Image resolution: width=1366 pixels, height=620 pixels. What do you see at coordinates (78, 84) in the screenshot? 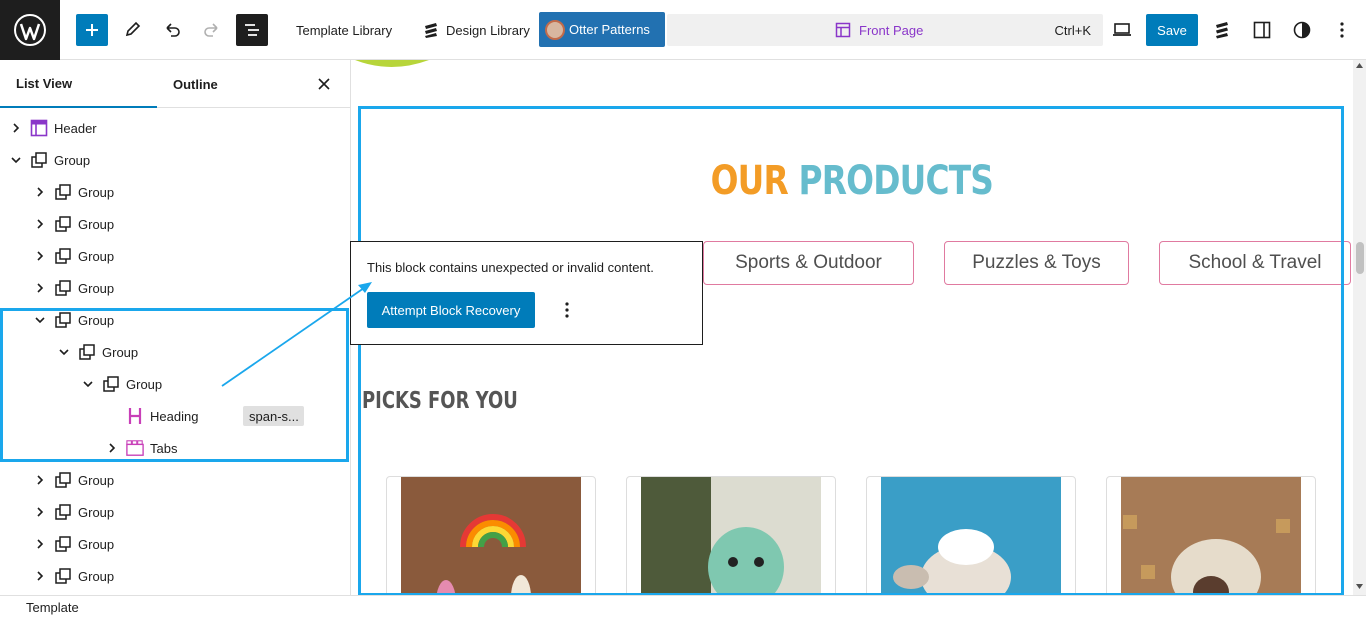
I see `tab-list-view: List View` at bounding box center [78, 84].